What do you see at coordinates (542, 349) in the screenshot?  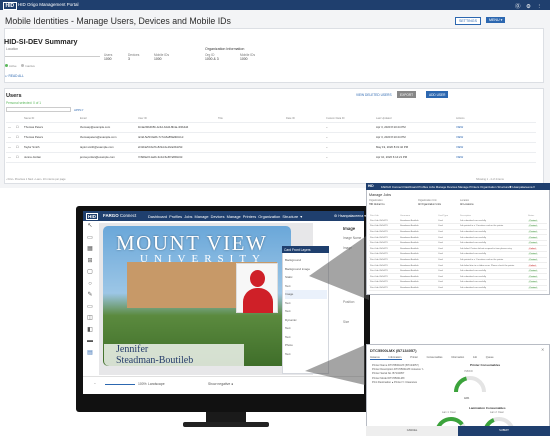 I see `close-icon: ✕` at bounding box center [542, 349].